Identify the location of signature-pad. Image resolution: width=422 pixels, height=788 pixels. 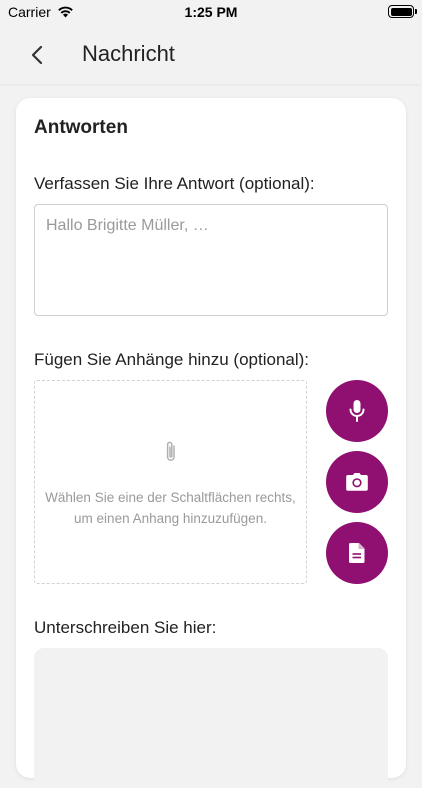
(211, 718).